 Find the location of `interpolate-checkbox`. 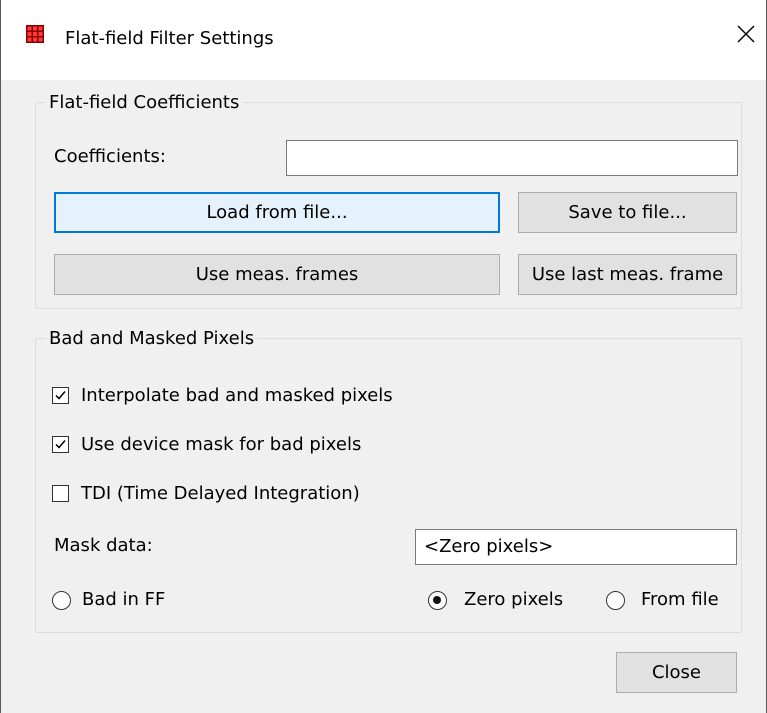

interpolate-checkbox is located at coordinates (60, 395).